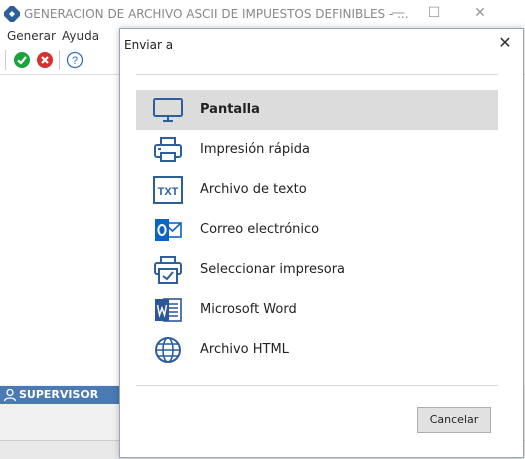 The image size is (525, 459). Describe the element at coordinates (10, 395) in the screenshot. I see `user-icon` at that location.